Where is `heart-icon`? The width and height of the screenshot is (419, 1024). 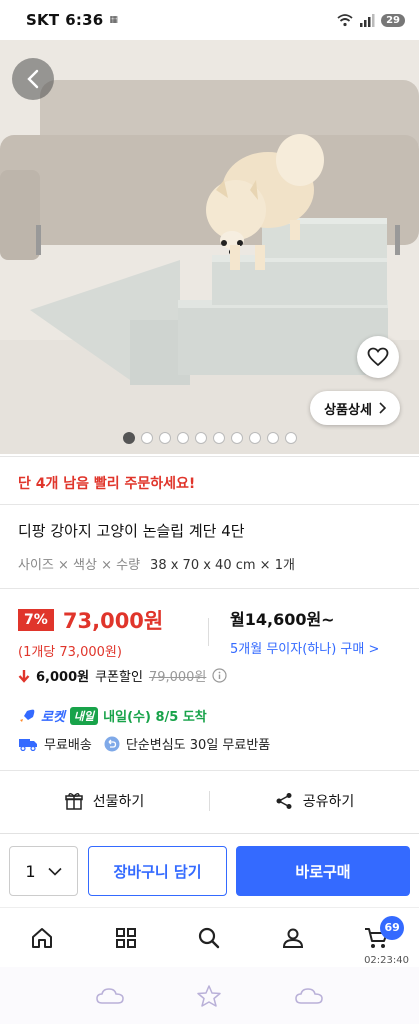 heart-icon is located at coordinates (378, 357).